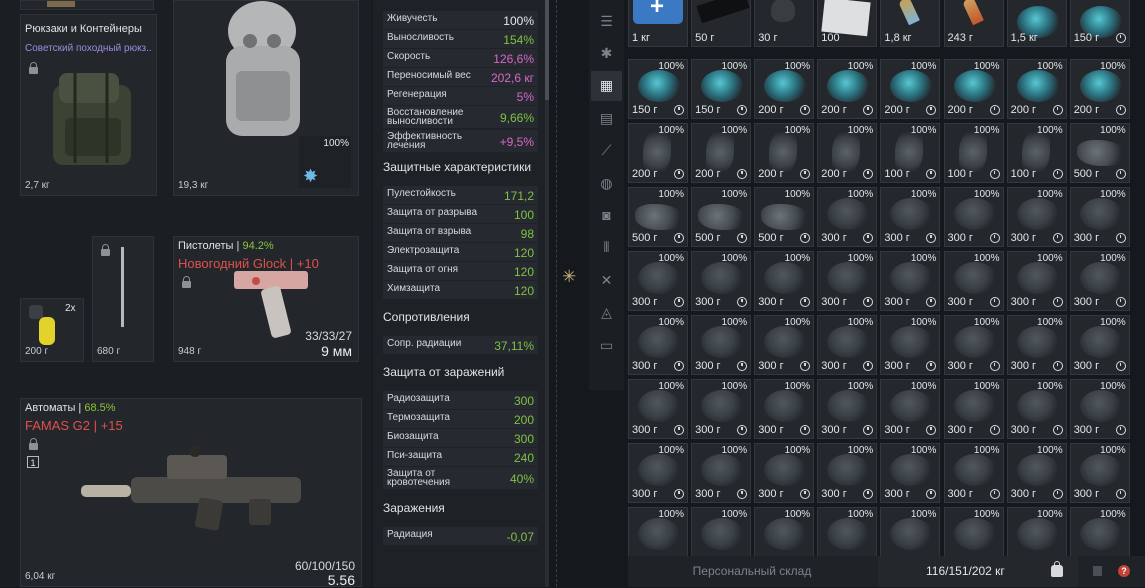 The width and height of the screenshot is (1145, 588). Describe the element at coordinates (606, 215) in the screenshot. I see `category-button: ◙` at that location.